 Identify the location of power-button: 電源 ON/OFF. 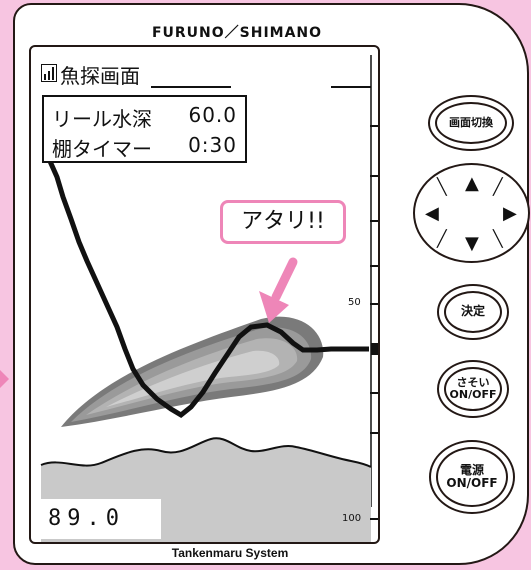
(472, 477).